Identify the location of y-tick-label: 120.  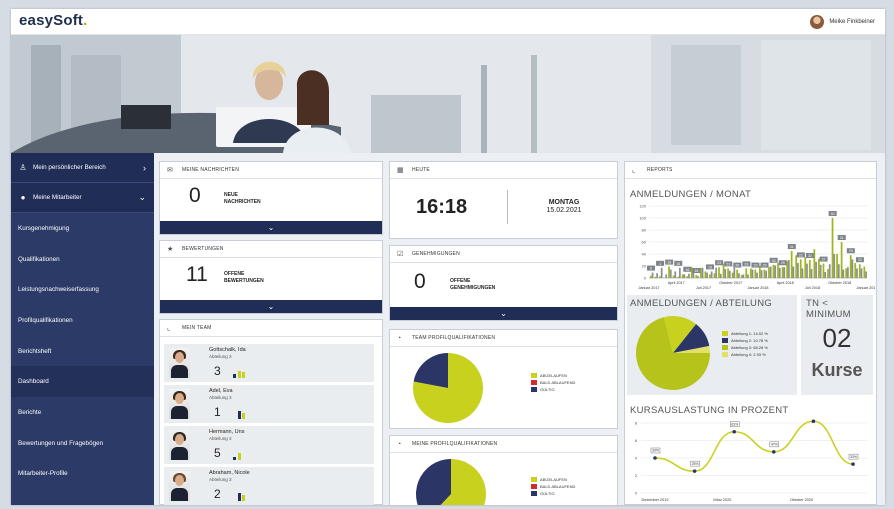
(642, 206).